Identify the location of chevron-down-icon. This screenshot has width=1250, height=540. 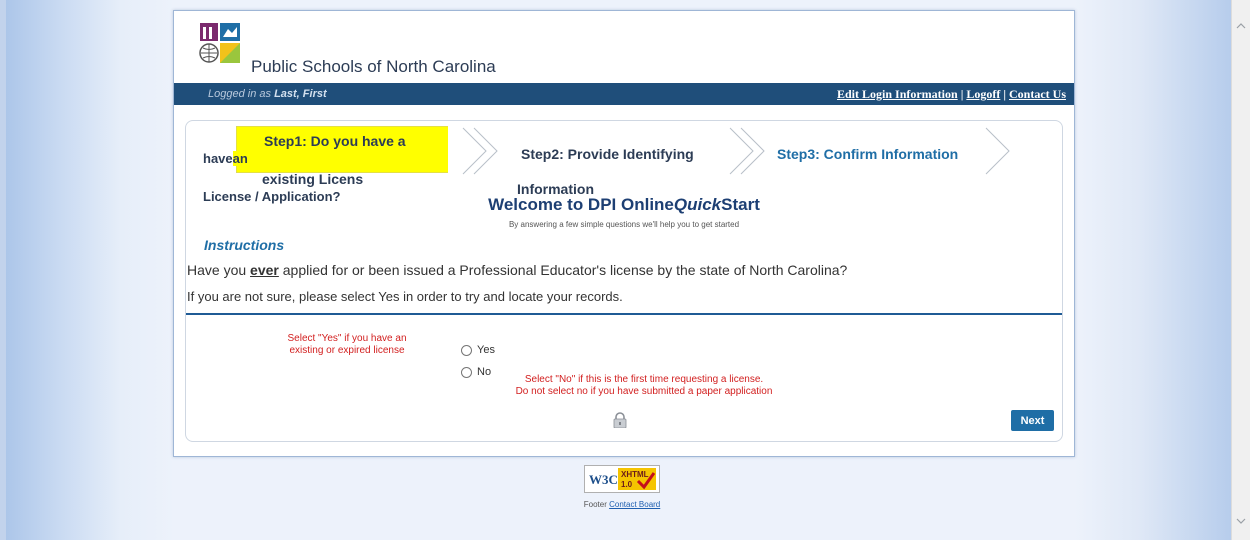
(1241, 521).